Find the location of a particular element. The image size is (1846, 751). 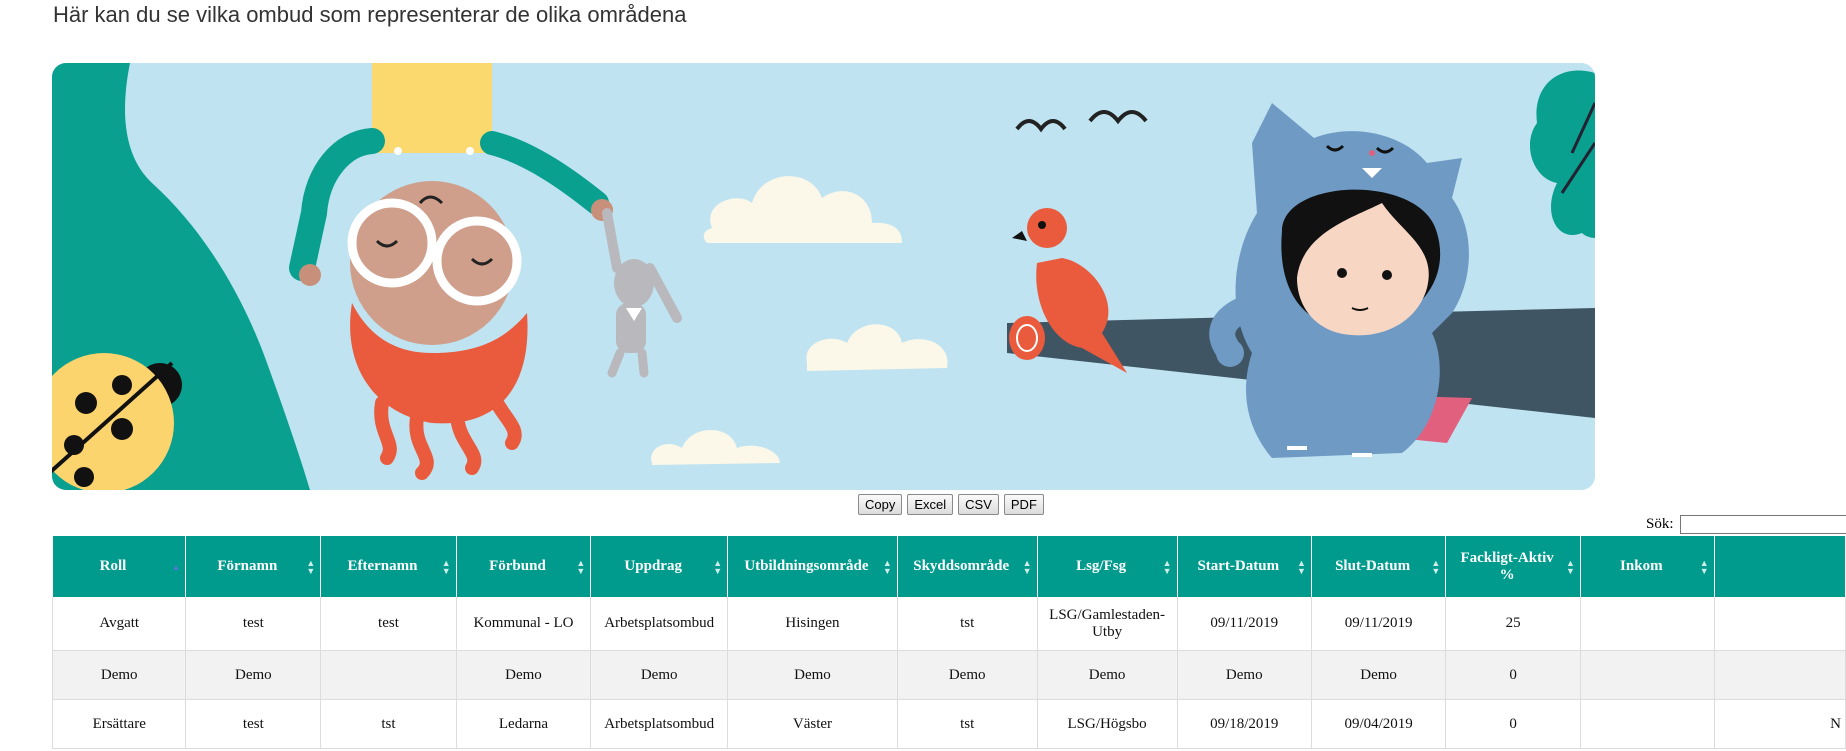

column-header-lsg-fsg: Lsg/Fsg ▲ ▼ is located at coordinates (1107, 566).